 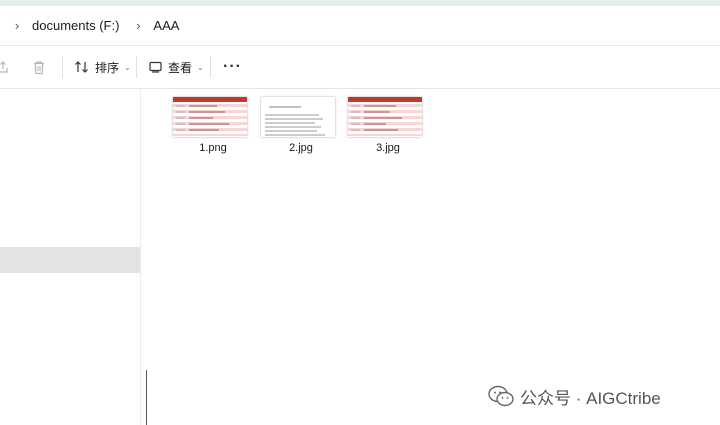 What do you see at coordinates (388, 148) in the screenshot?
I see `file-name: 3.jpg` at bounding box center [388, 148].